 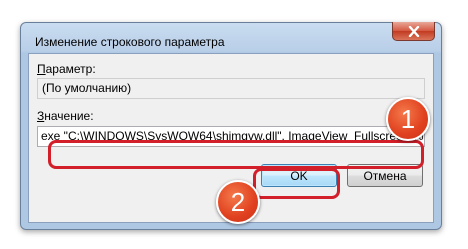 I want to click on value-name-field: (По умолчанию), so click(x=231, y=88).